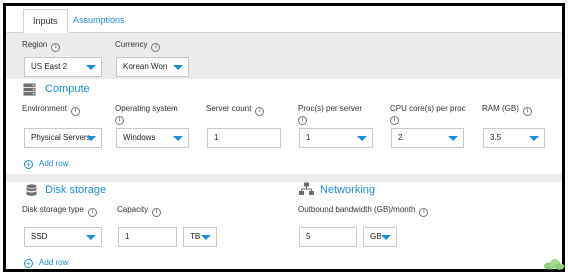 Image resolution: width=568 pixels, height=275 pixels. Describe the element at coordinates (133, 209) in the screenshot. I see `capacity-label-text: Capacity` at that location.